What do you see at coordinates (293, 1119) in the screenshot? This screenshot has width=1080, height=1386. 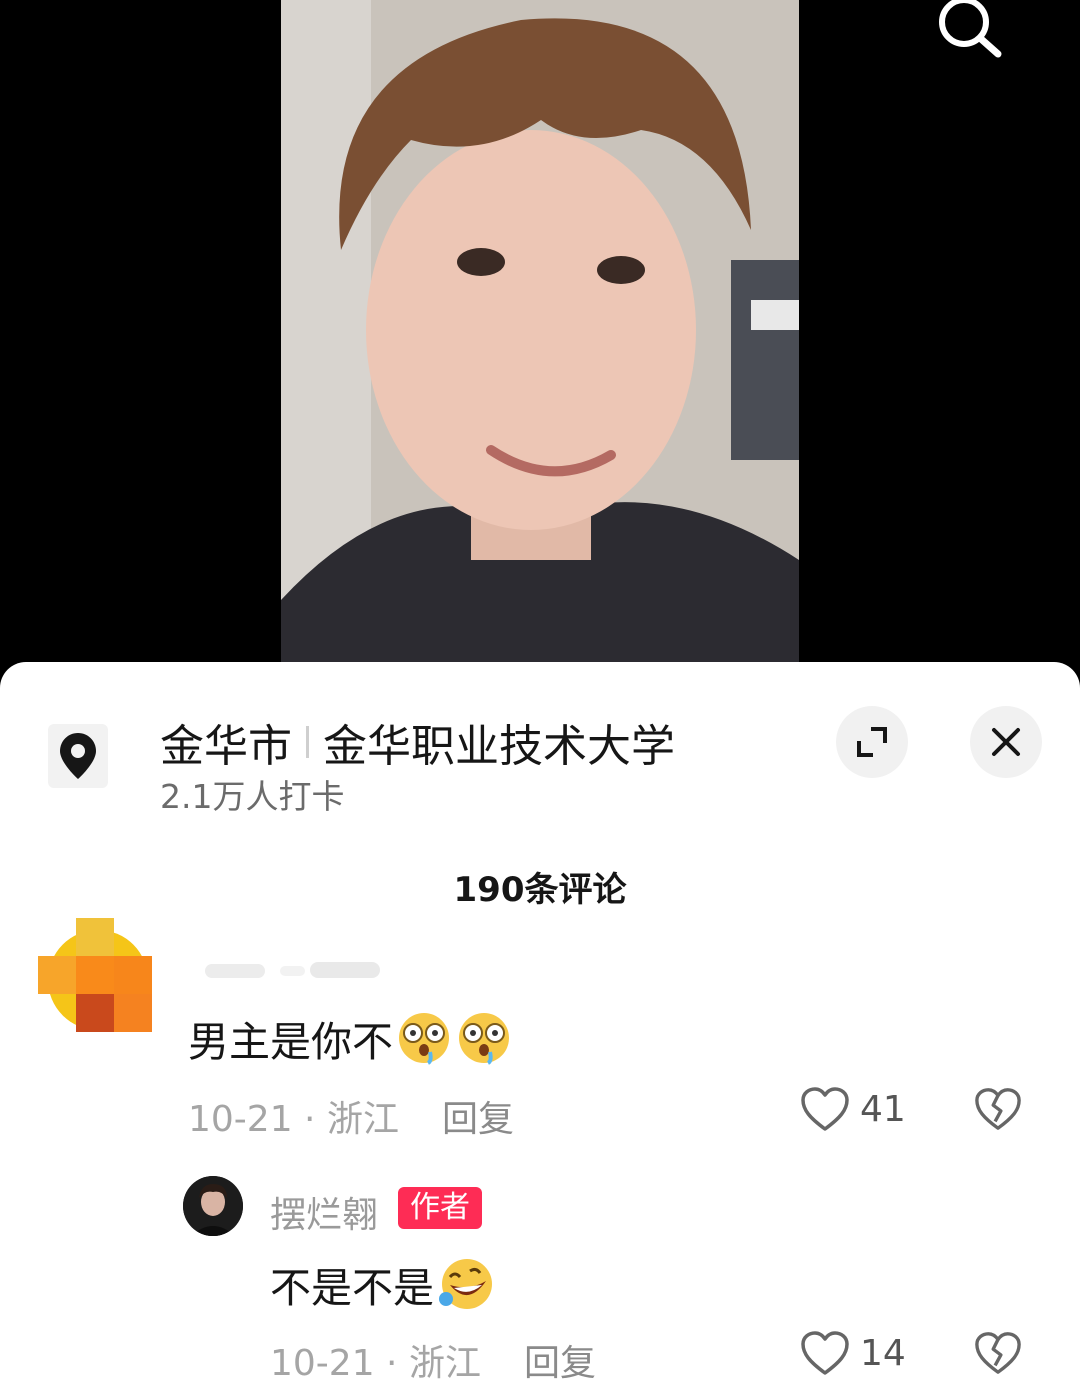 I see `comment-date-location: 10-21 · 浙江` at bounding box center [293, 1119].